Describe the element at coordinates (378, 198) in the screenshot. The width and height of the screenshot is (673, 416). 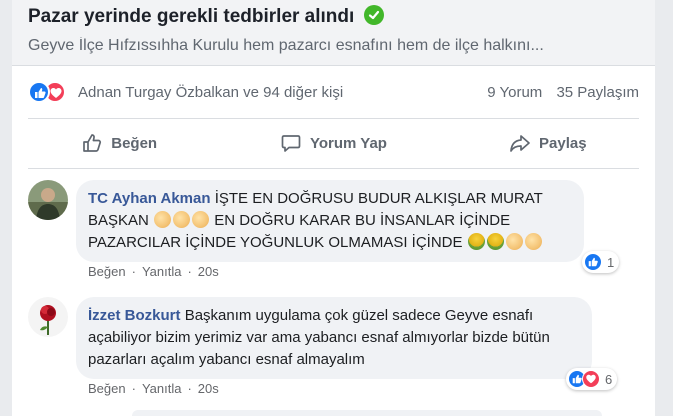
I see `comment-text: İŞTE EN DOĞRUSU BUDUR ALKIŞLAR MURAT` at that location.